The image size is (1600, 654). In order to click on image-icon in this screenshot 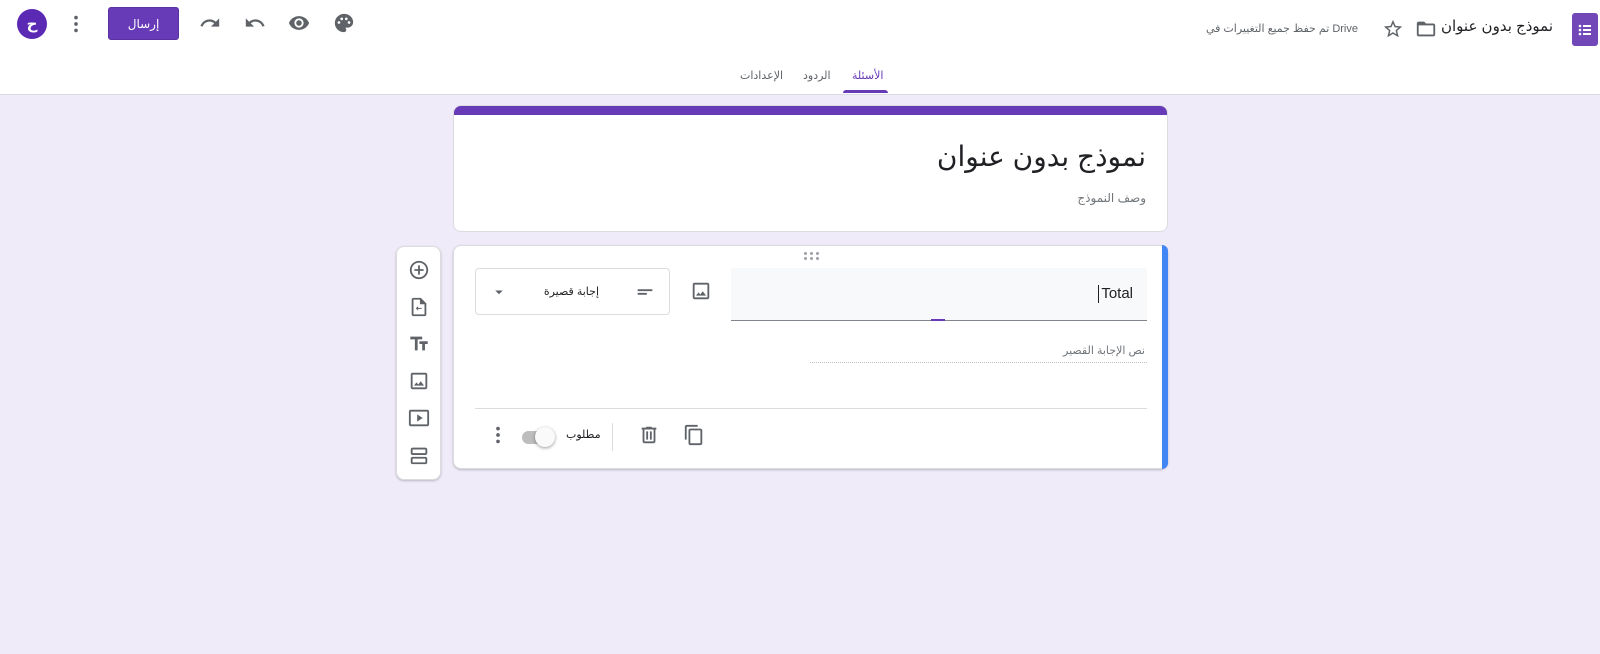, I will do `click(701, 291)`.